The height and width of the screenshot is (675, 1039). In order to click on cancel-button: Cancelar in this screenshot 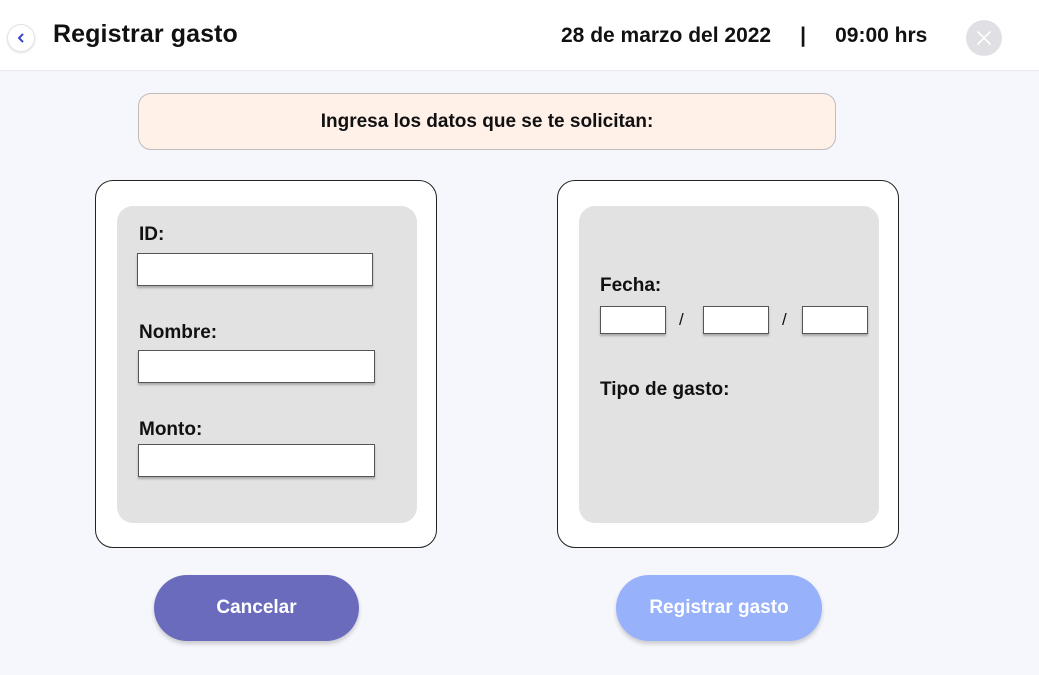, I will do `click(256, 608)`.